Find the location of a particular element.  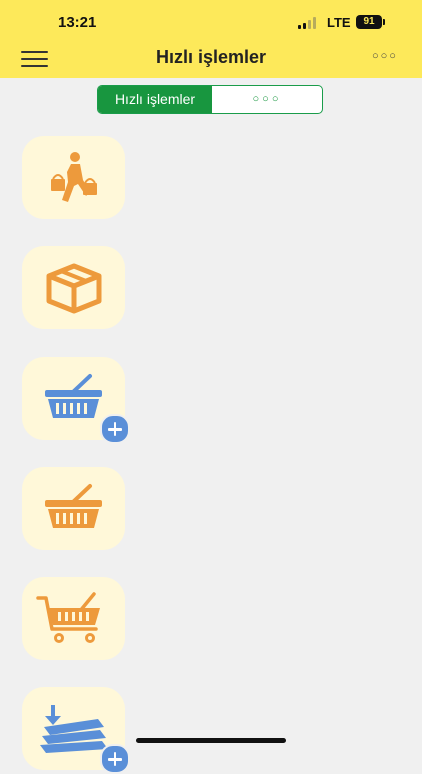

more-options-icon: ○○○ is located at coordinates (390, 57).